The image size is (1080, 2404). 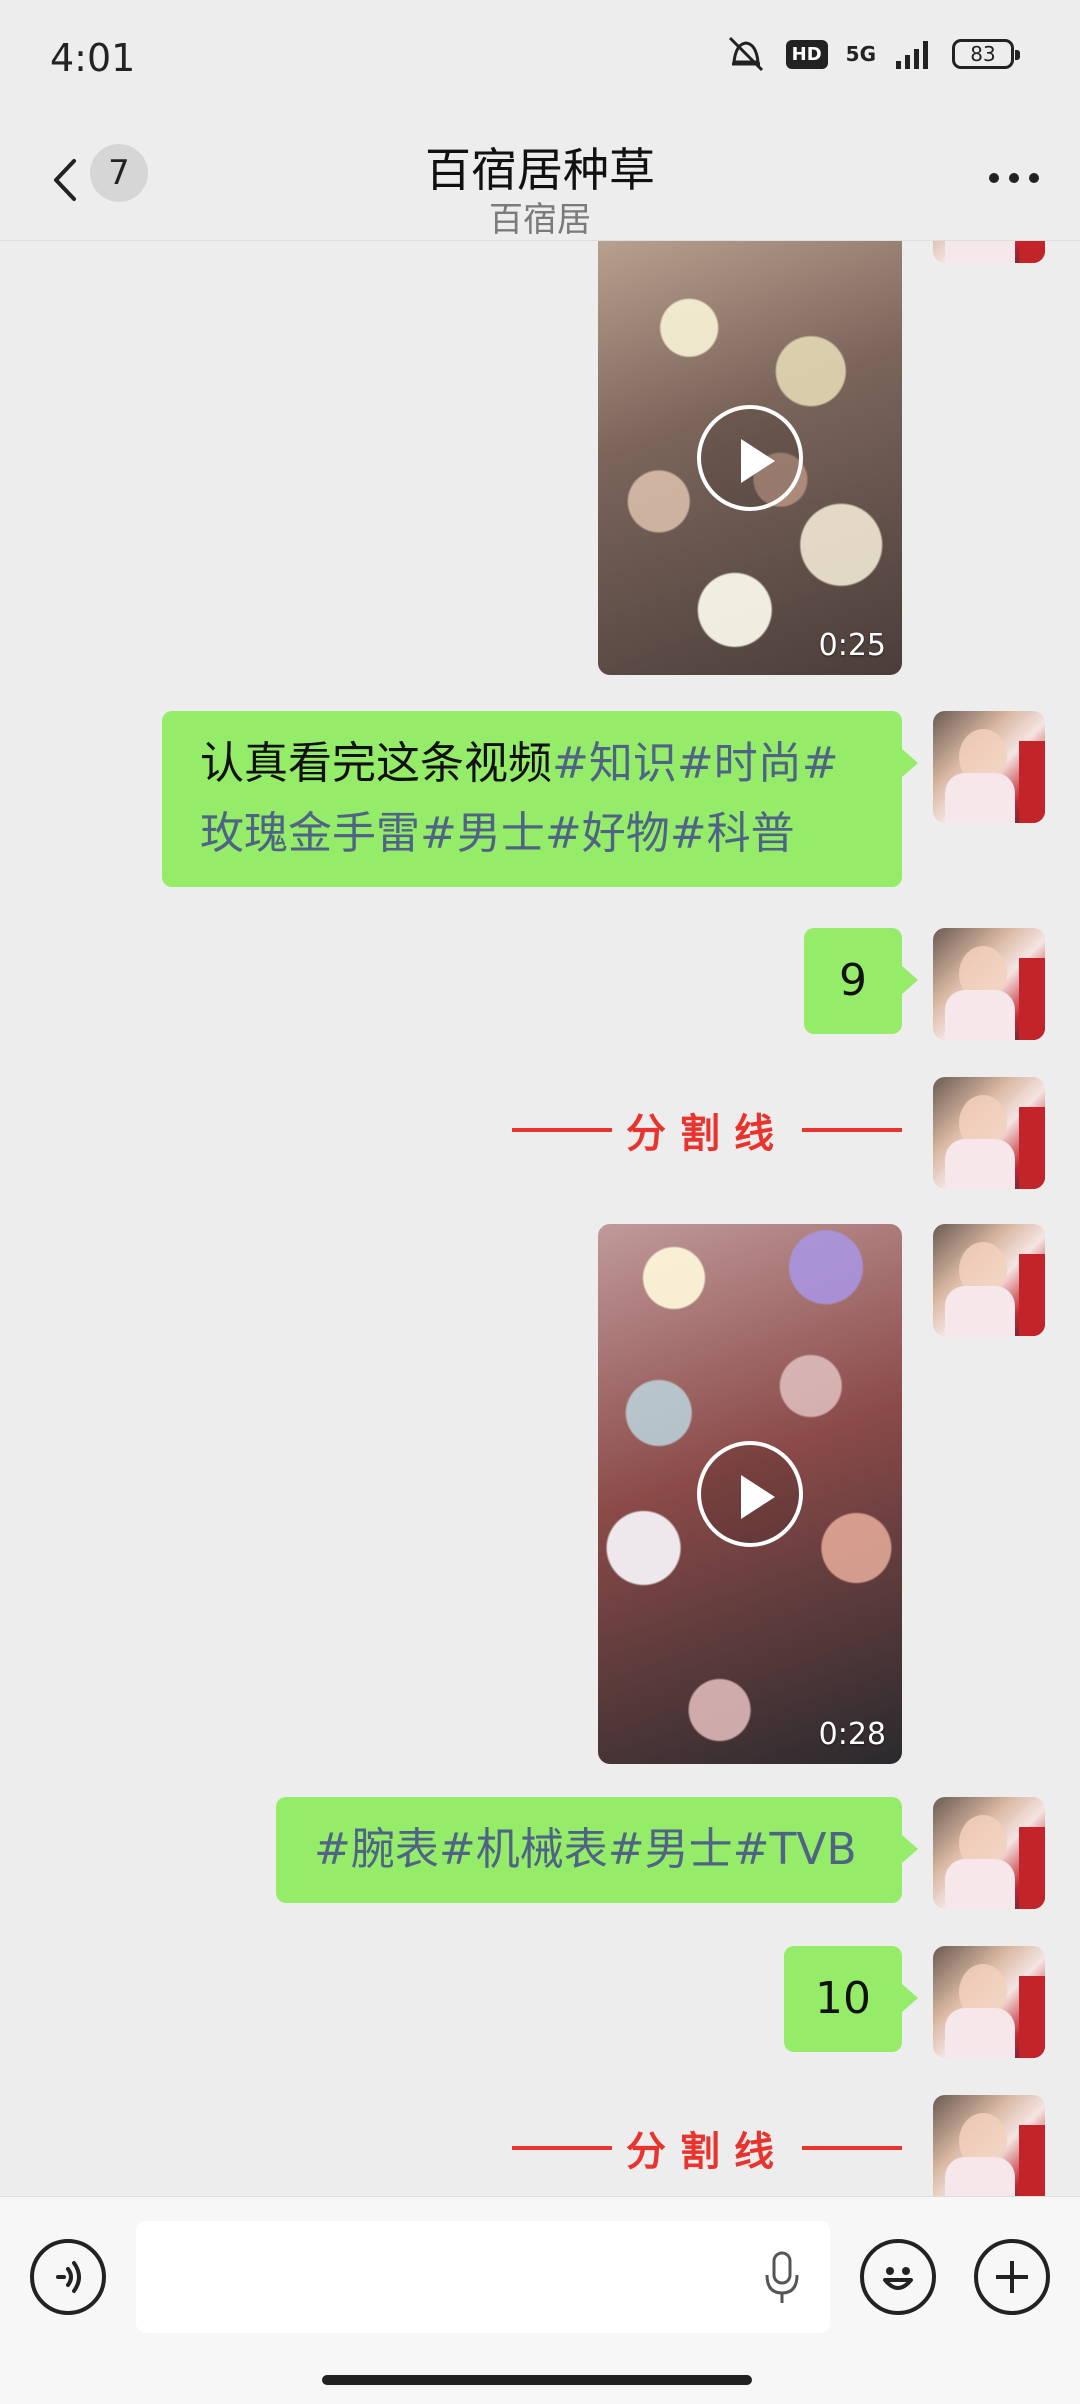 I want to click on text-message: 10, so click(x=851, y=1999).